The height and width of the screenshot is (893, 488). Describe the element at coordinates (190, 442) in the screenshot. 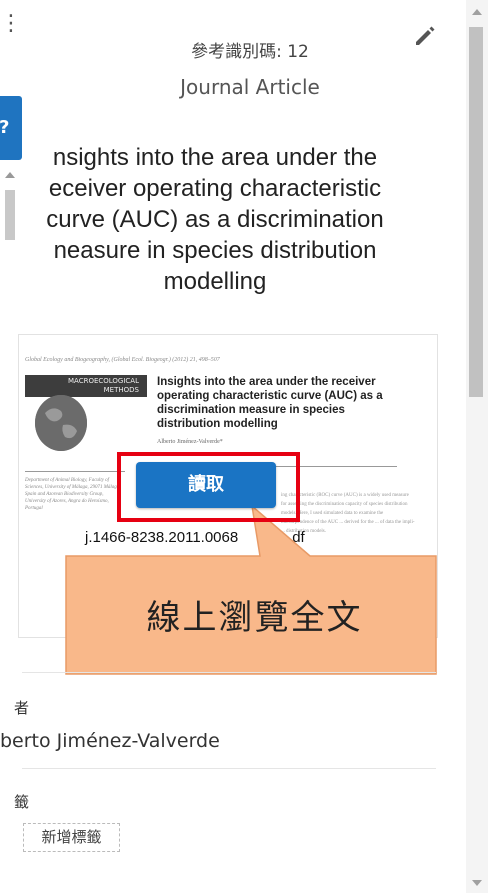

I see `preview-author: Alberto Jiménez-Valverde*` at that location.